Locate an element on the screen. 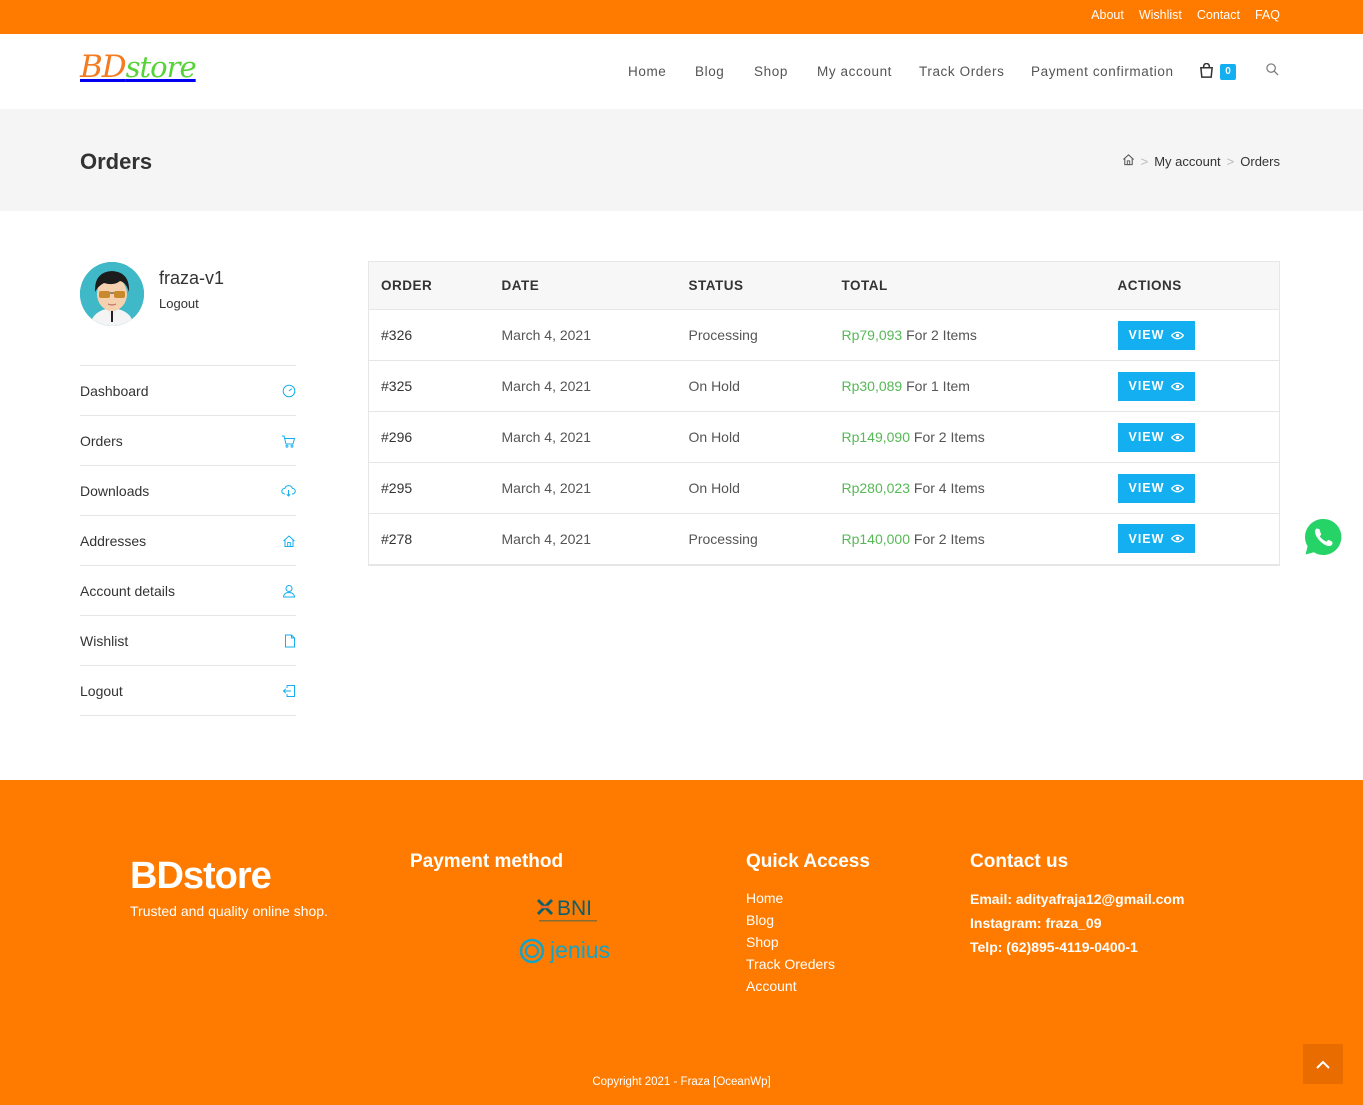  whatsapp-chat-button is located at coordinates (1323, 537).